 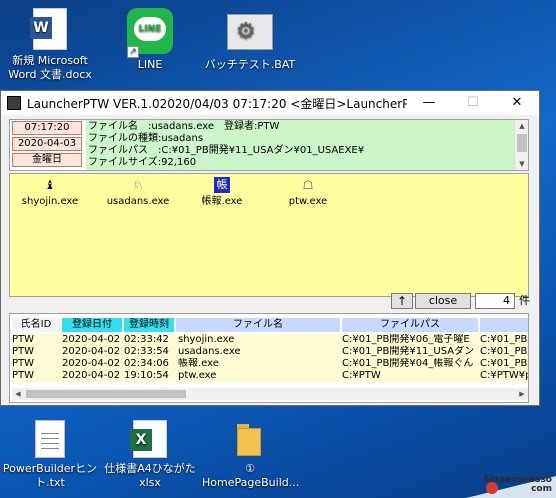 What do you see at coordinates (197, 375) in the screenshot?
I see `cell-filename: ptw.exe` at bounding box center [197, 375].